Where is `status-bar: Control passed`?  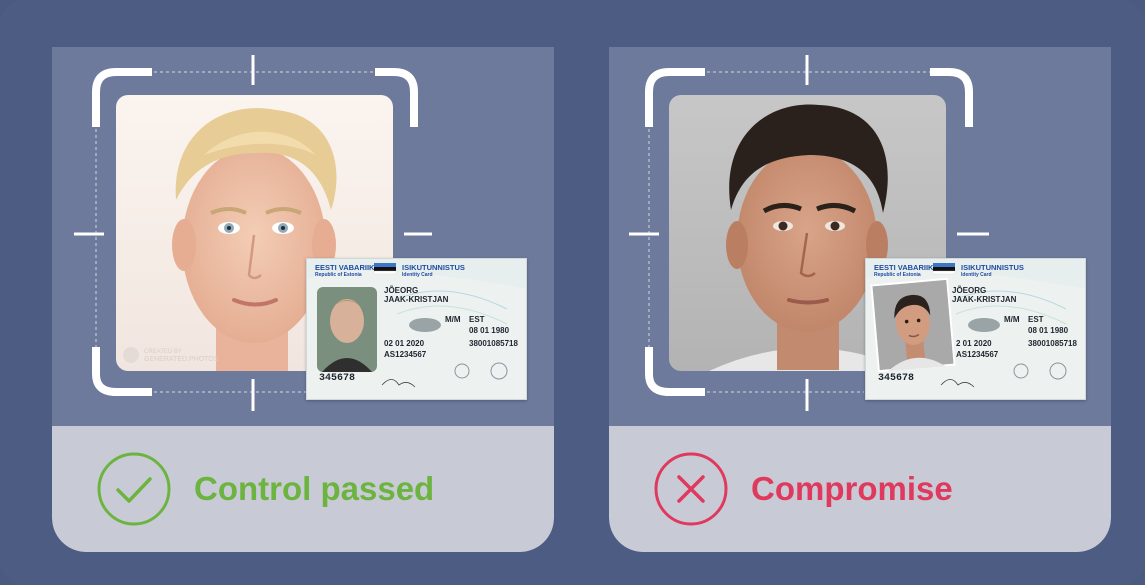 status-bar: Control passed is located at coordinates (303, 489).